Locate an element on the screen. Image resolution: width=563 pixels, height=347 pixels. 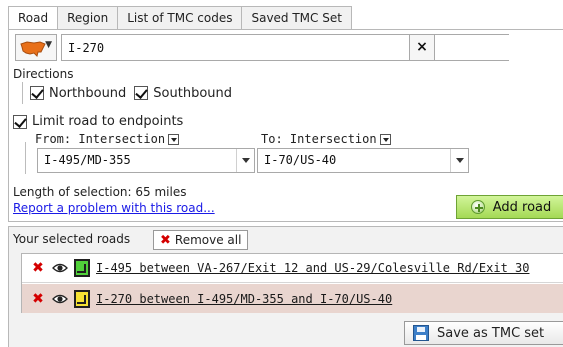
save-as-tmc-set-button: Save as TMC set is located at coordinates (483, 333).